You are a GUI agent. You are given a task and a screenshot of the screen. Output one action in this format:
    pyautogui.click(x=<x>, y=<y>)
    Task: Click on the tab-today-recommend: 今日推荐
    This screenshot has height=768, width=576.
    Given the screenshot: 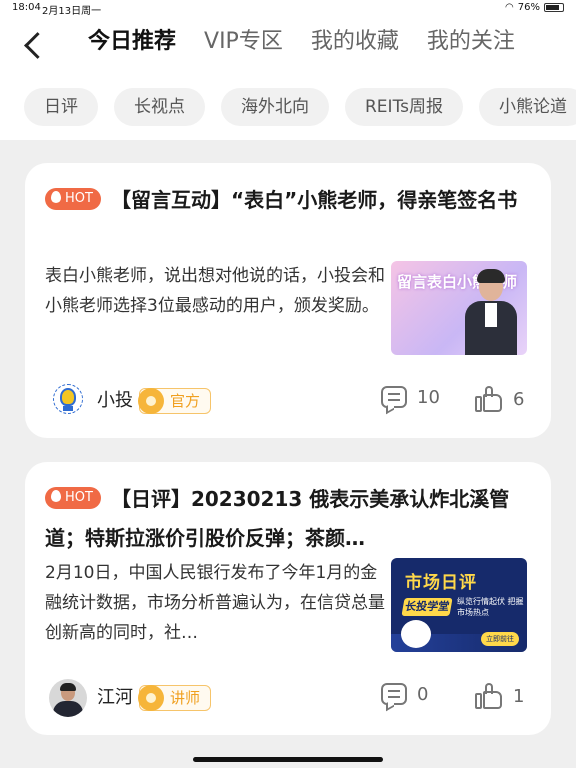 What is the action you would take?
    pyautogui.click(x=132, y=44)
    